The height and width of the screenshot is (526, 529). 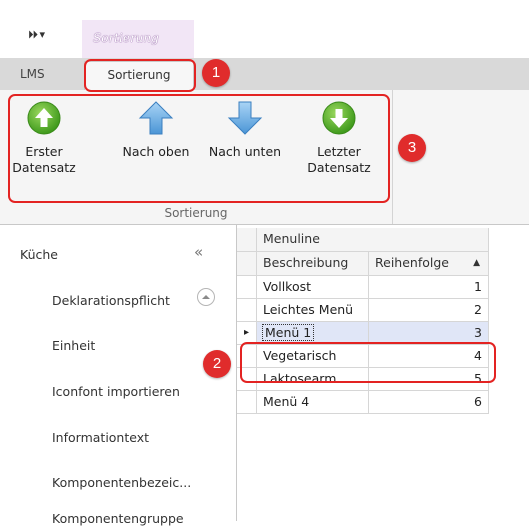 What do you see at coordinates (313, 287) in the screenshot?
I see `table-cell-beschreibung: Vollkost` at bounding box center [313, 287].